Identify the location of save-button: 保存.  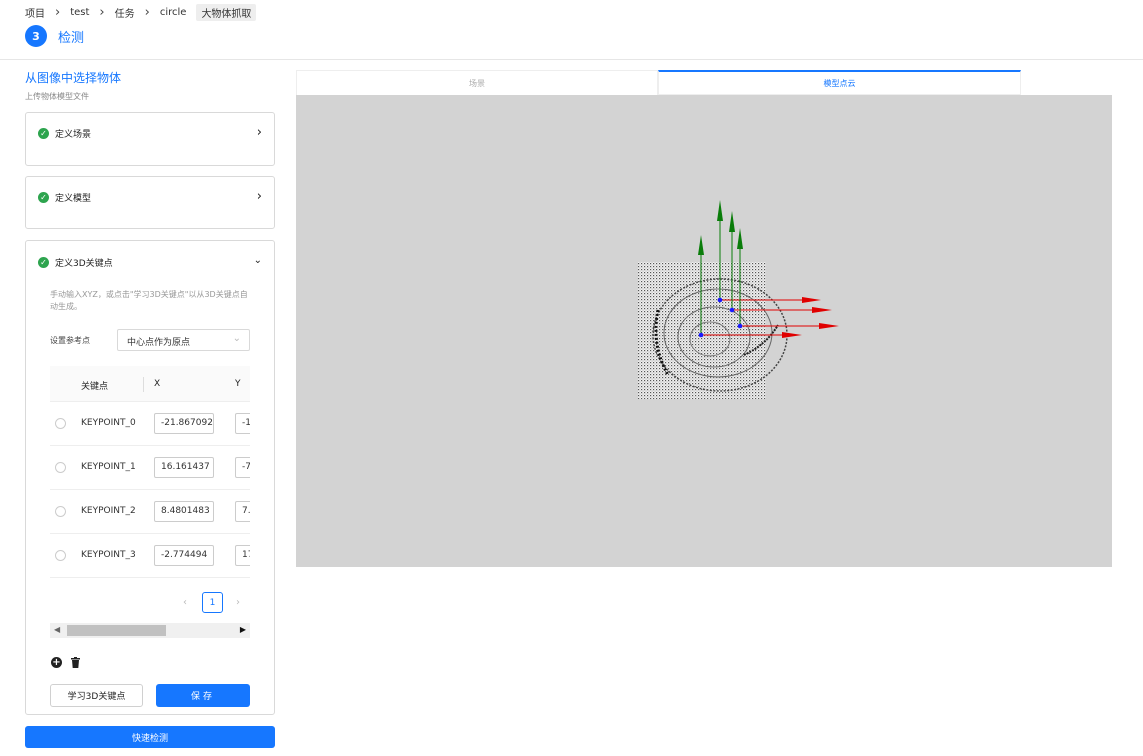
(203, 695).